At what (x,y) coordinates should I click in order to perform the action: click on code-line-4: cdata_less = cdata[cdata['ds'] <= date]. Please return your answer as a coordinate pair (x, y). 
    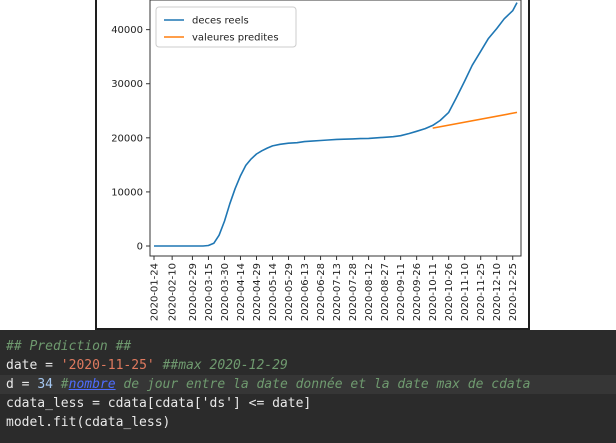
    Looking at the image, I should click on (308, 403).